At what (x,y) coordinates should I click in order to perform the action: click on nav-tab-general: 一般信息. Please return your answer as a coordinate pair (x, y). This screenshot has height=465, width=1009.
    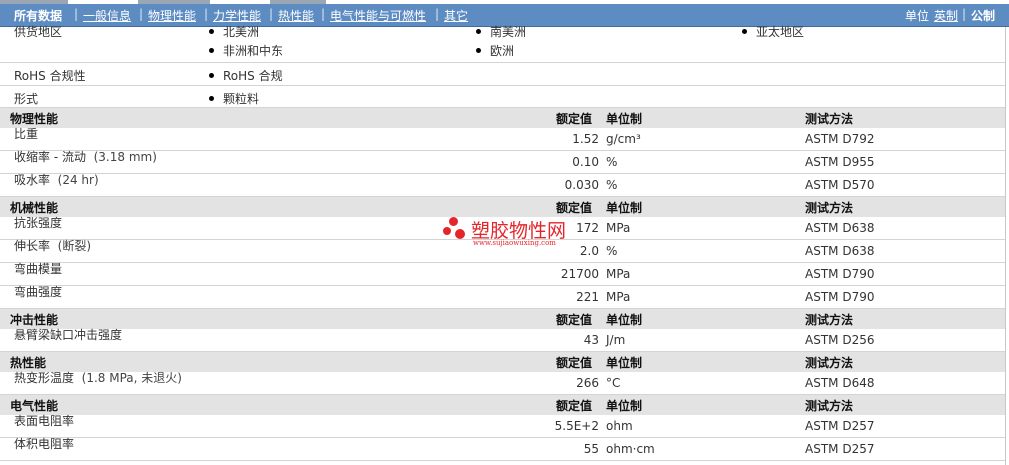
    Looking at the image, I should click on (107, 15).